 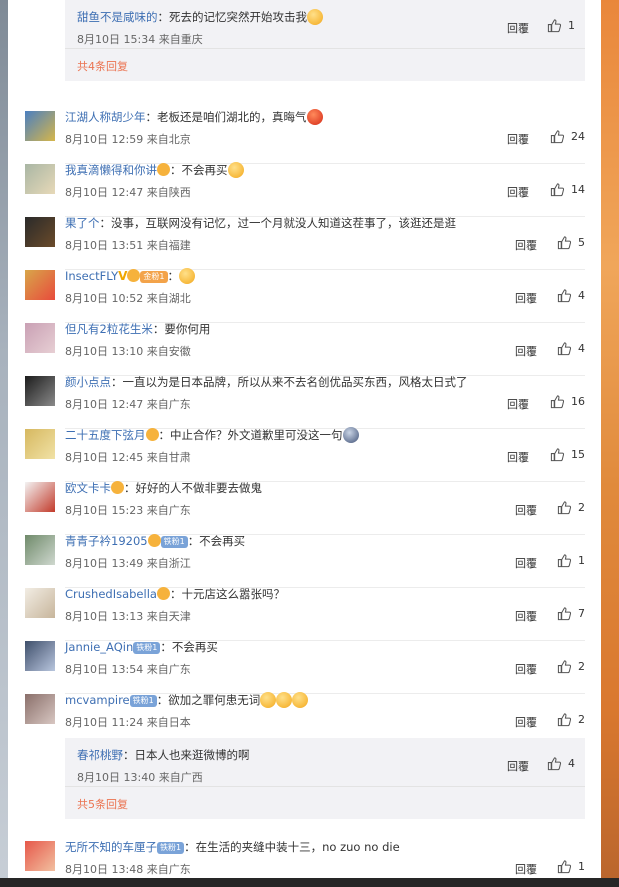 I want to click on comment-meta: 8月10日 15:23 来自广东, so click(x=128, y=510).